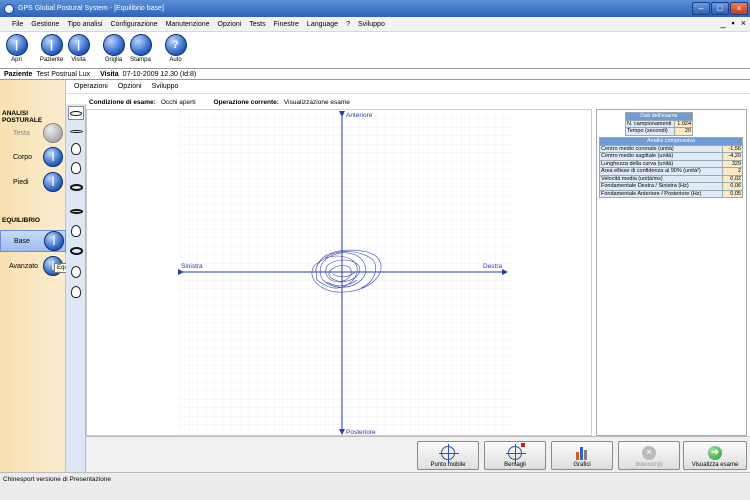 The height and width of the screenshot is (500, 750). What do you see at coordinates (715, 453) in the screenshot?
I see `arrow-right-icon: ➜` at bounding box center [715, 453].